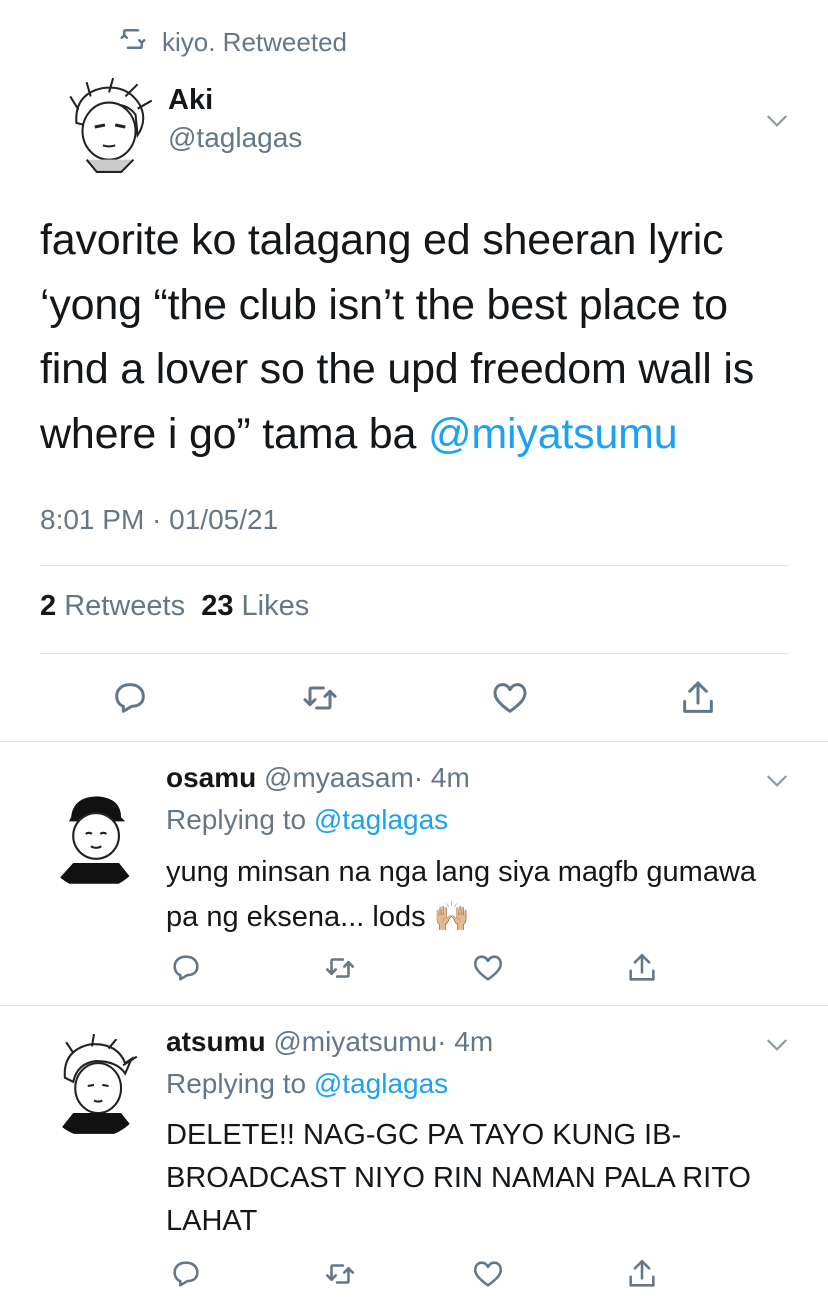 This screenshot has width=828, height=1312. I want to click on retweets-label: Retweets, so click(125, 606).